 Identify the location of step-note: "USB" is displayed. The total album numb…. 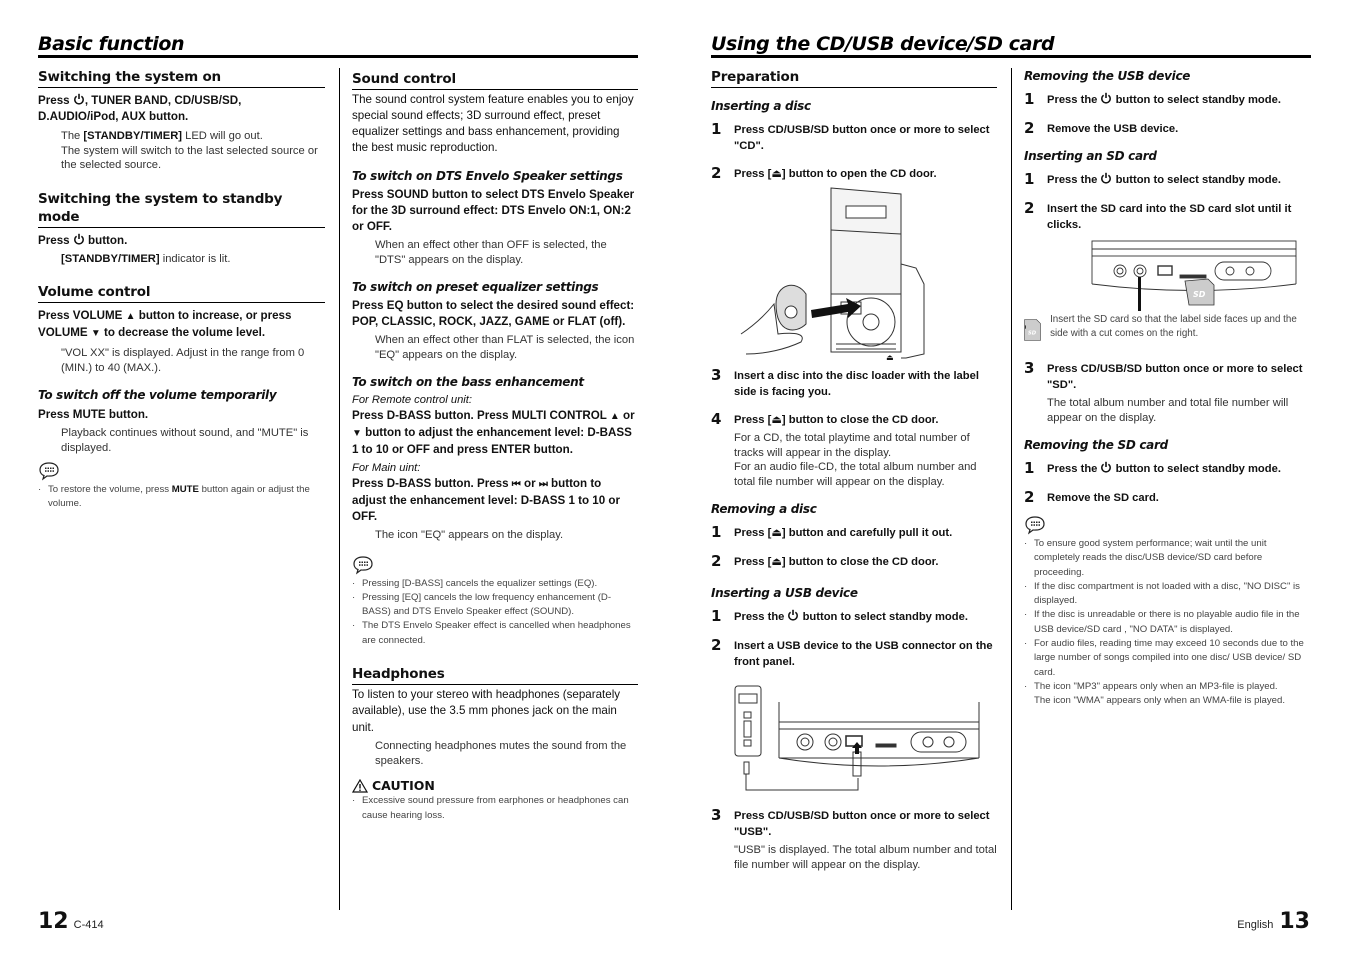
(865, 857).